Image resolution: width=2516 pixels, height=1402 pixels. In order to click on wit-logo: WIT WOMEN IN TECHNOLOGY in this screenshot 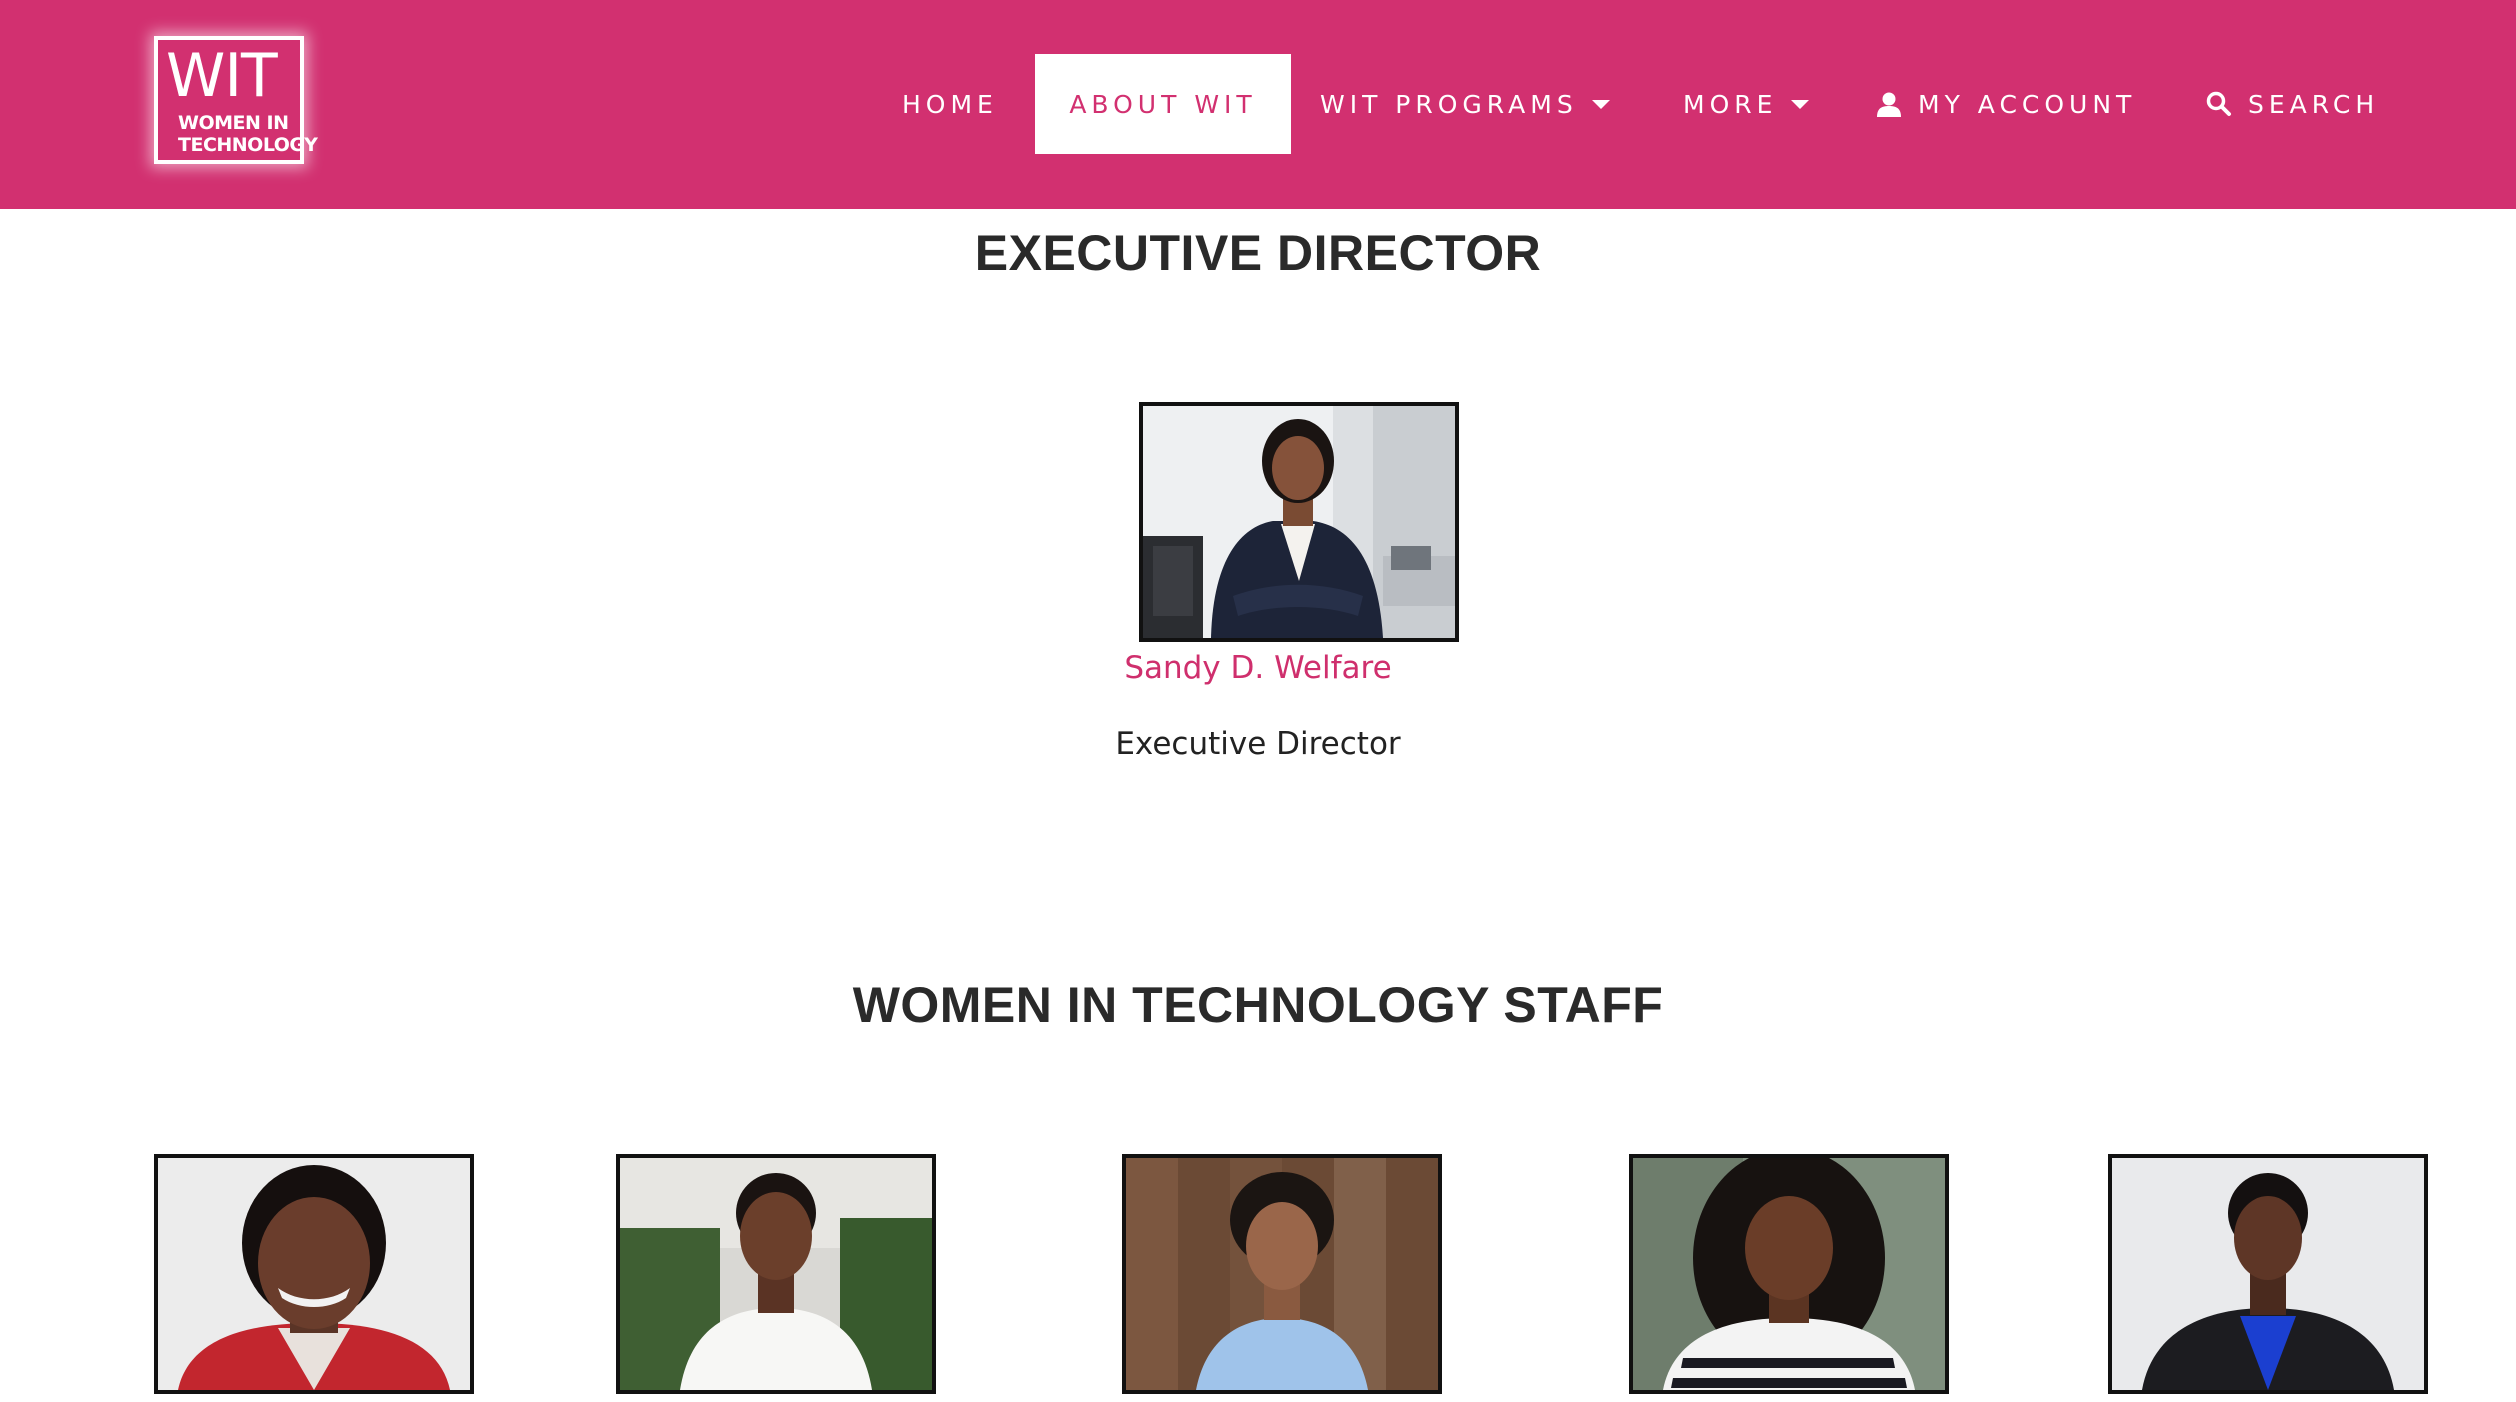, I will do `click(236, 100)`.